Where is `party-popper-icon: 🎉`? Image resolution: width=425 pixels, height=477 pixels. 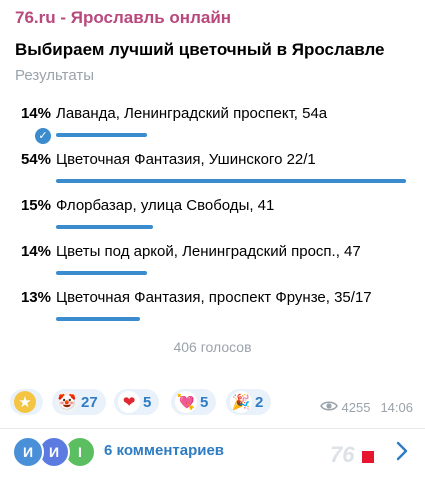 party-popper-icon: 🎉 is located at coordinates (241, 402).